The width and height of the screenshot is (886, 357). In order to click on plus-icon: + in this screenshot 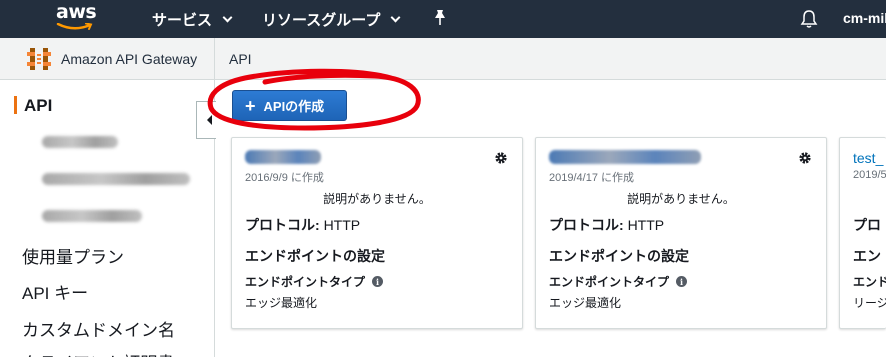, I will do `click(250, 105)`.